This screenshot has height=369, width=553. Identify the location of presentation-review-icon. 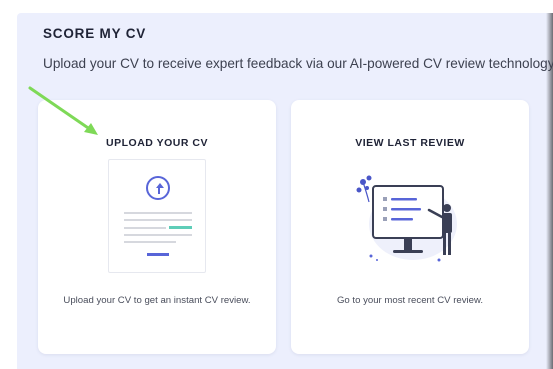
(406, 218).